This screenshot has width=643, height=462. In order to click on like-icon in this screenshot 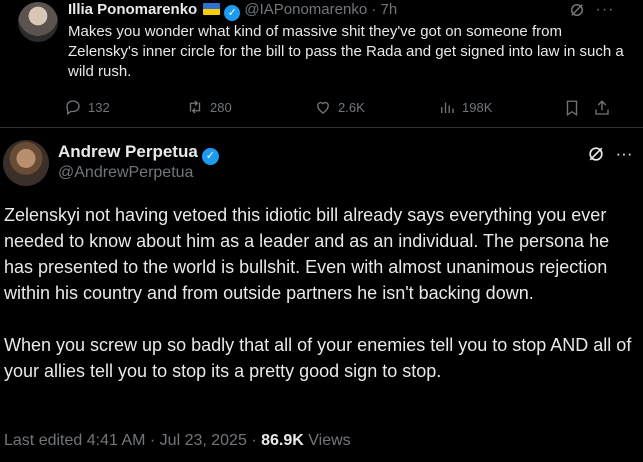, I will do `click(323, 107)`.